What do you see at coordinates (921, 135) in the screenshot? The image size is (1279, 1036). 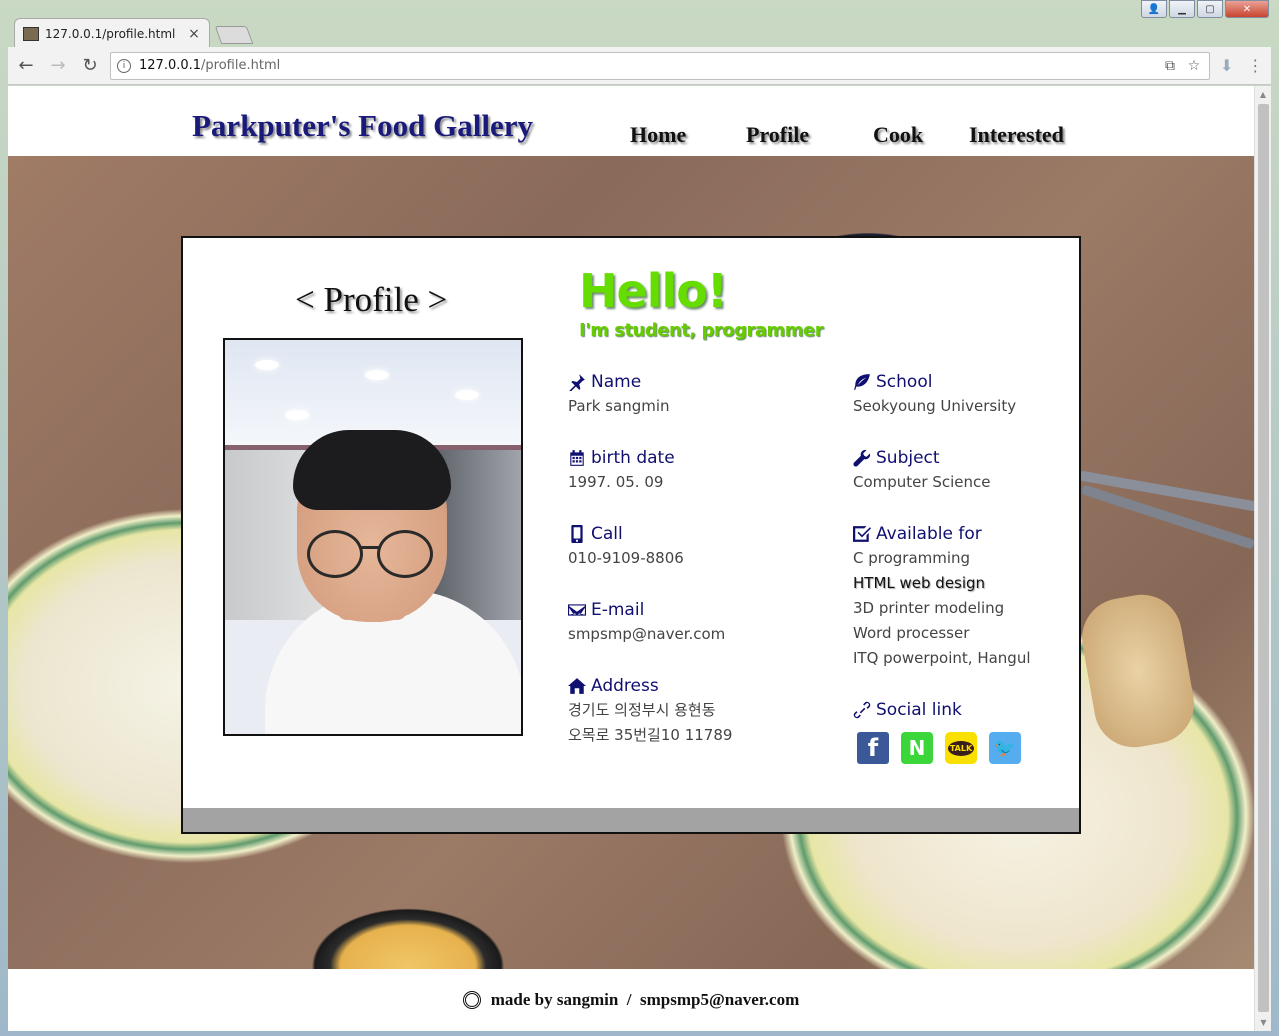 I see `nav-cook: Cook` at bounding box center [921, 135].